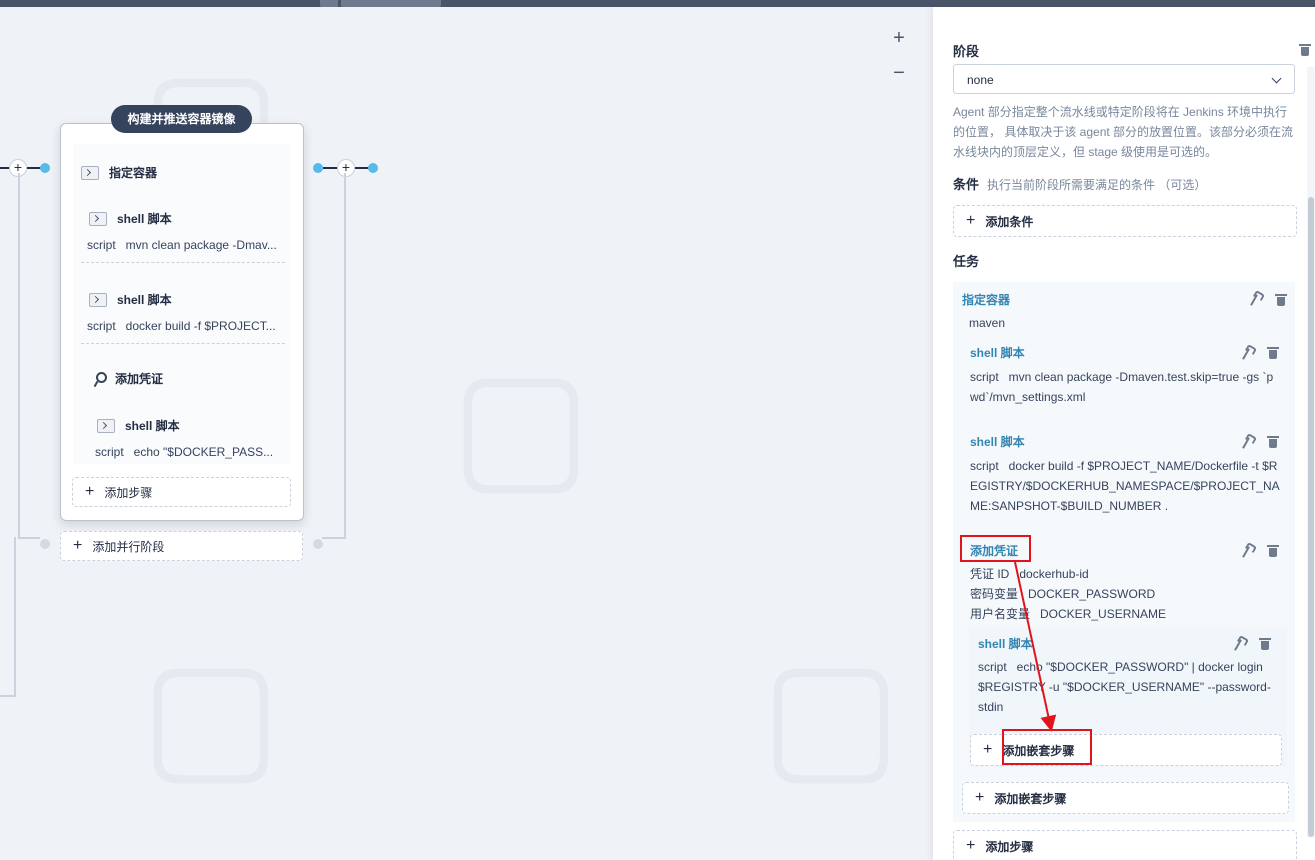 This screenshot has height=860, width=1315. Describe the element at coordinates (657, 3) in the screenshot. I see `top-bar` at that location.